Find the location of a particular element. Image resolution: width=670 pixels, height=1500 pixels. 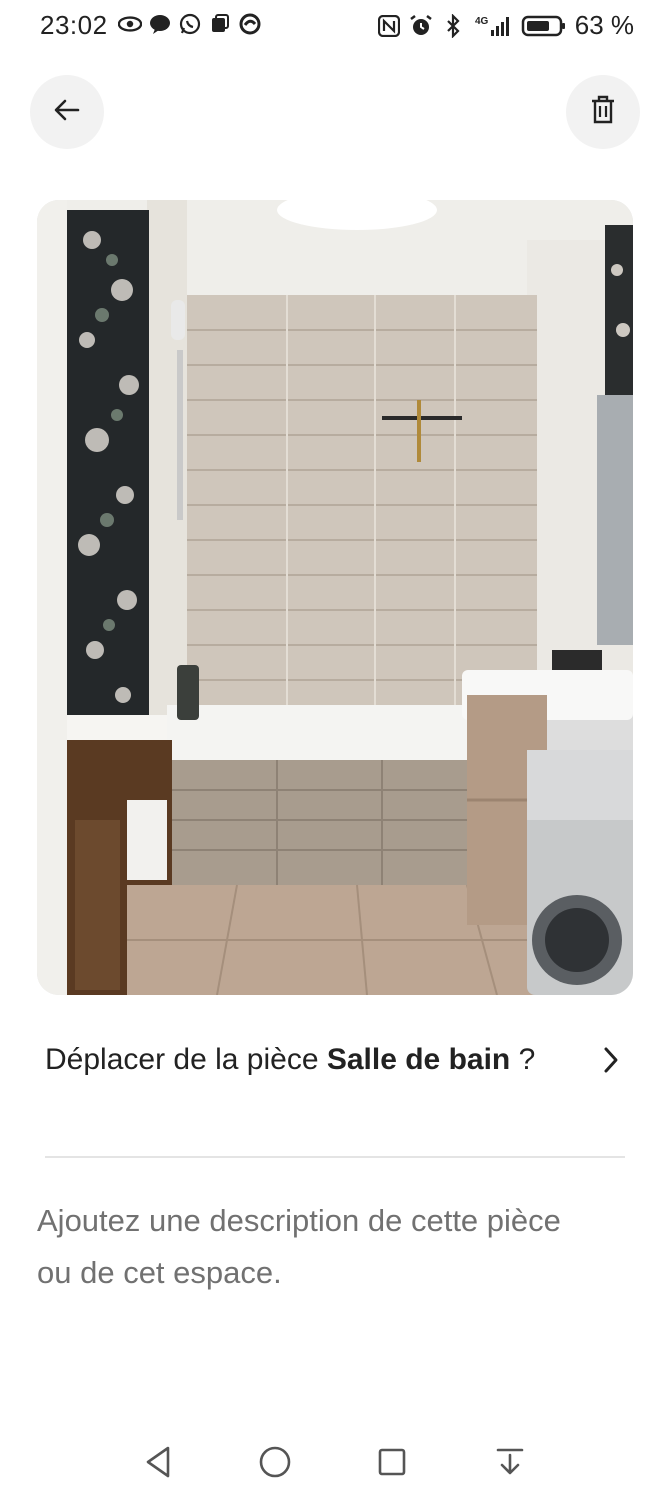

whatsapp-icon is located at coordinates (190, 24).